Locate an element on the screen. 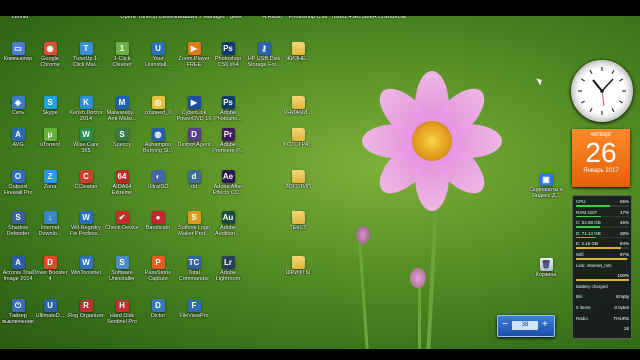  desktop-icon: ЛОГОТИП is located at coordinates (298, 180).